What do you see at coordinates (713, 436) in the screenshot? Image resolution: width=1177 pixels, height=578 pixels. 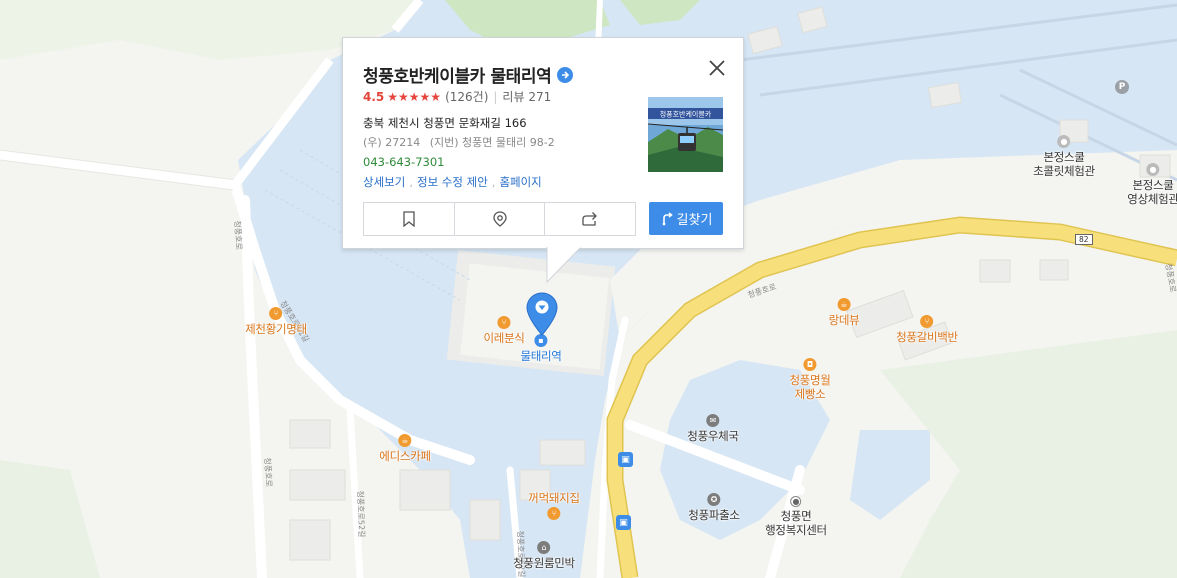 I see `poi-label: 청풍우체국` at bounding box center [713, 436].